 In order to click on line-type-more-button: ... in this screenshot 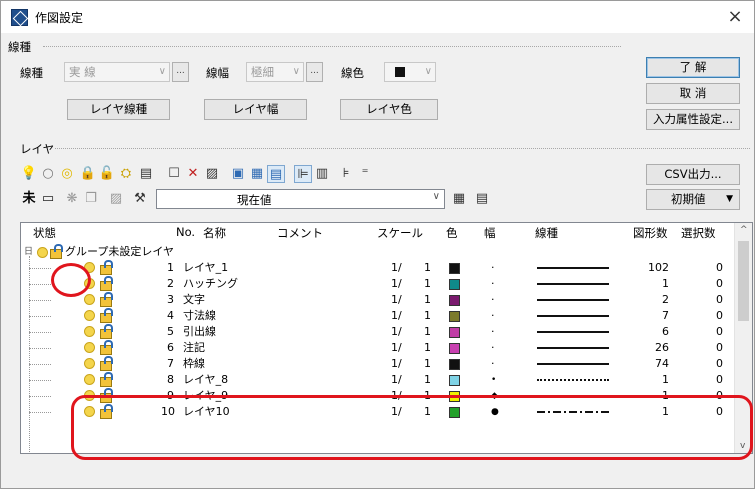, I will do `click(180, 72)`.